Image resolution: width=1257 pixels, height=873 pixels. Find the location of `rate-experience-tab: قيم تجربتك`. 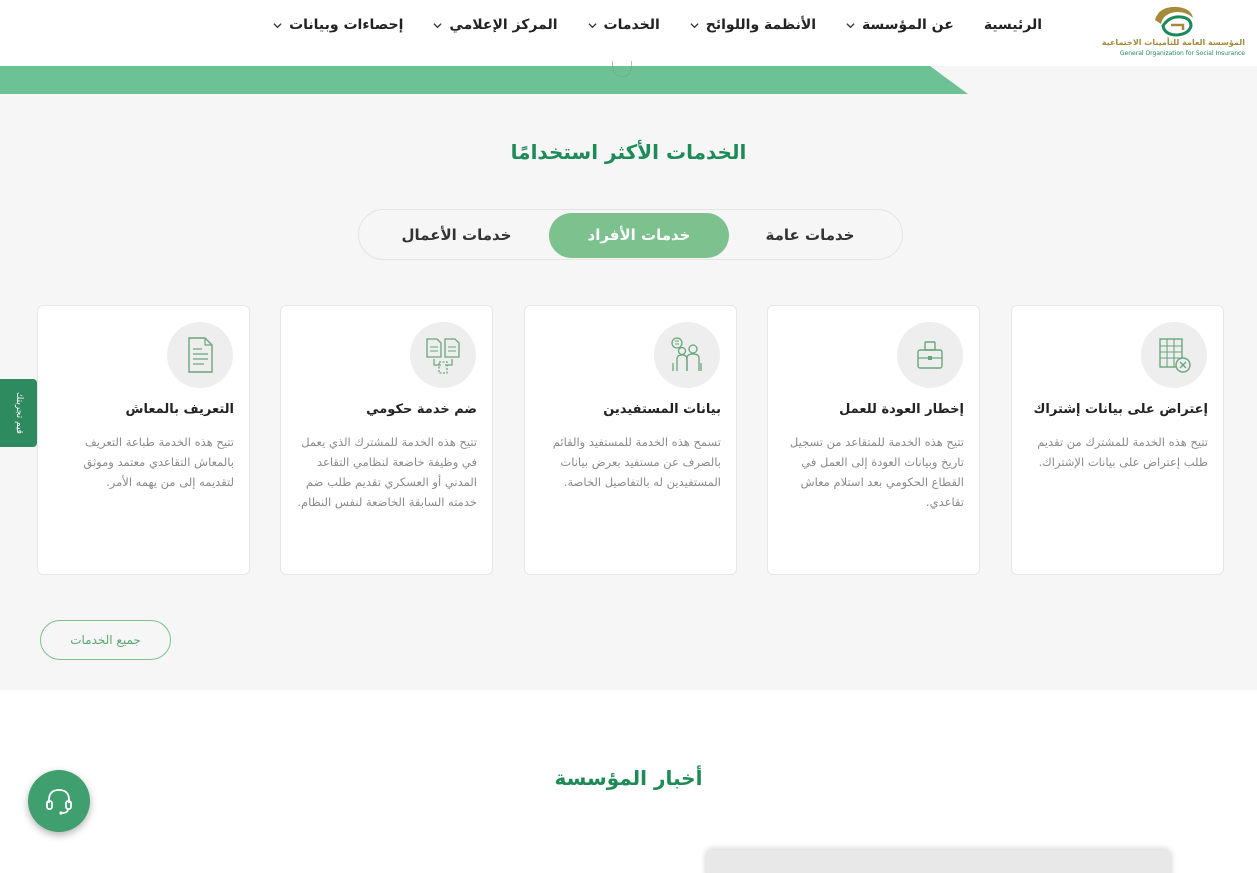

rate-experience-tab: قيم تجربتك is located at coordinates (18, 413).